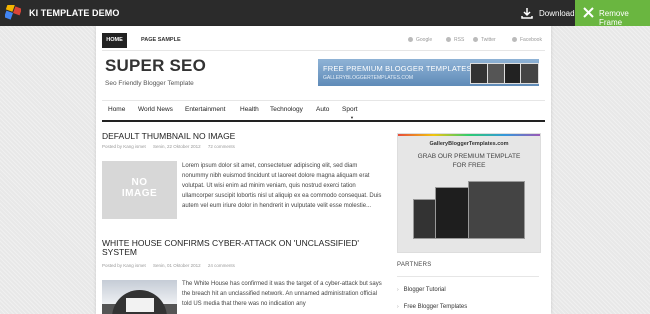 The width and height of the screenshot is (650, 314). I want to click on partners-heading: PARTNERS, so click(414, 265).